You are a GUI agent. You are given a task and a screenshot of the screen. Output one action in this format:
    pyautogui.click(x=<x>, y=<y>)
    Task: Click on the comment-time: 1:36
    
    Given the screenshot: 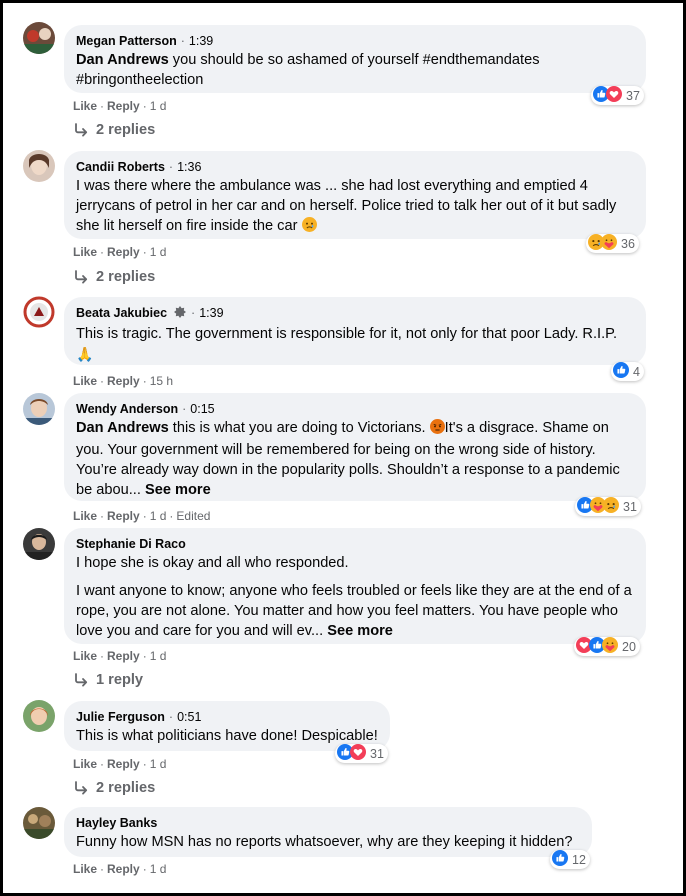 What is the action you would take?
    pyautogui.click(x=189, y=167)
    